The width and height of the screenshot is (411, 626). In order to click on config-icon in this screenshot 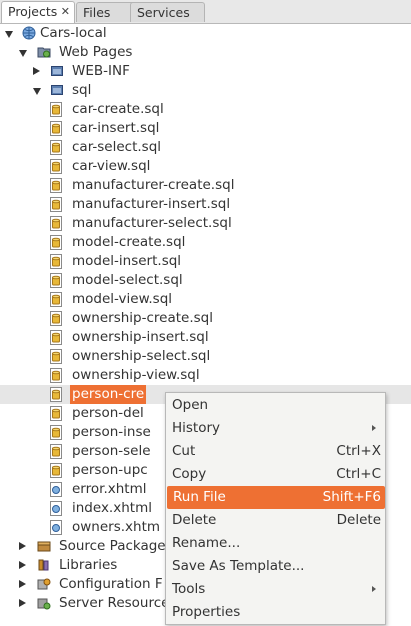, I will do `click(44, 584)`.